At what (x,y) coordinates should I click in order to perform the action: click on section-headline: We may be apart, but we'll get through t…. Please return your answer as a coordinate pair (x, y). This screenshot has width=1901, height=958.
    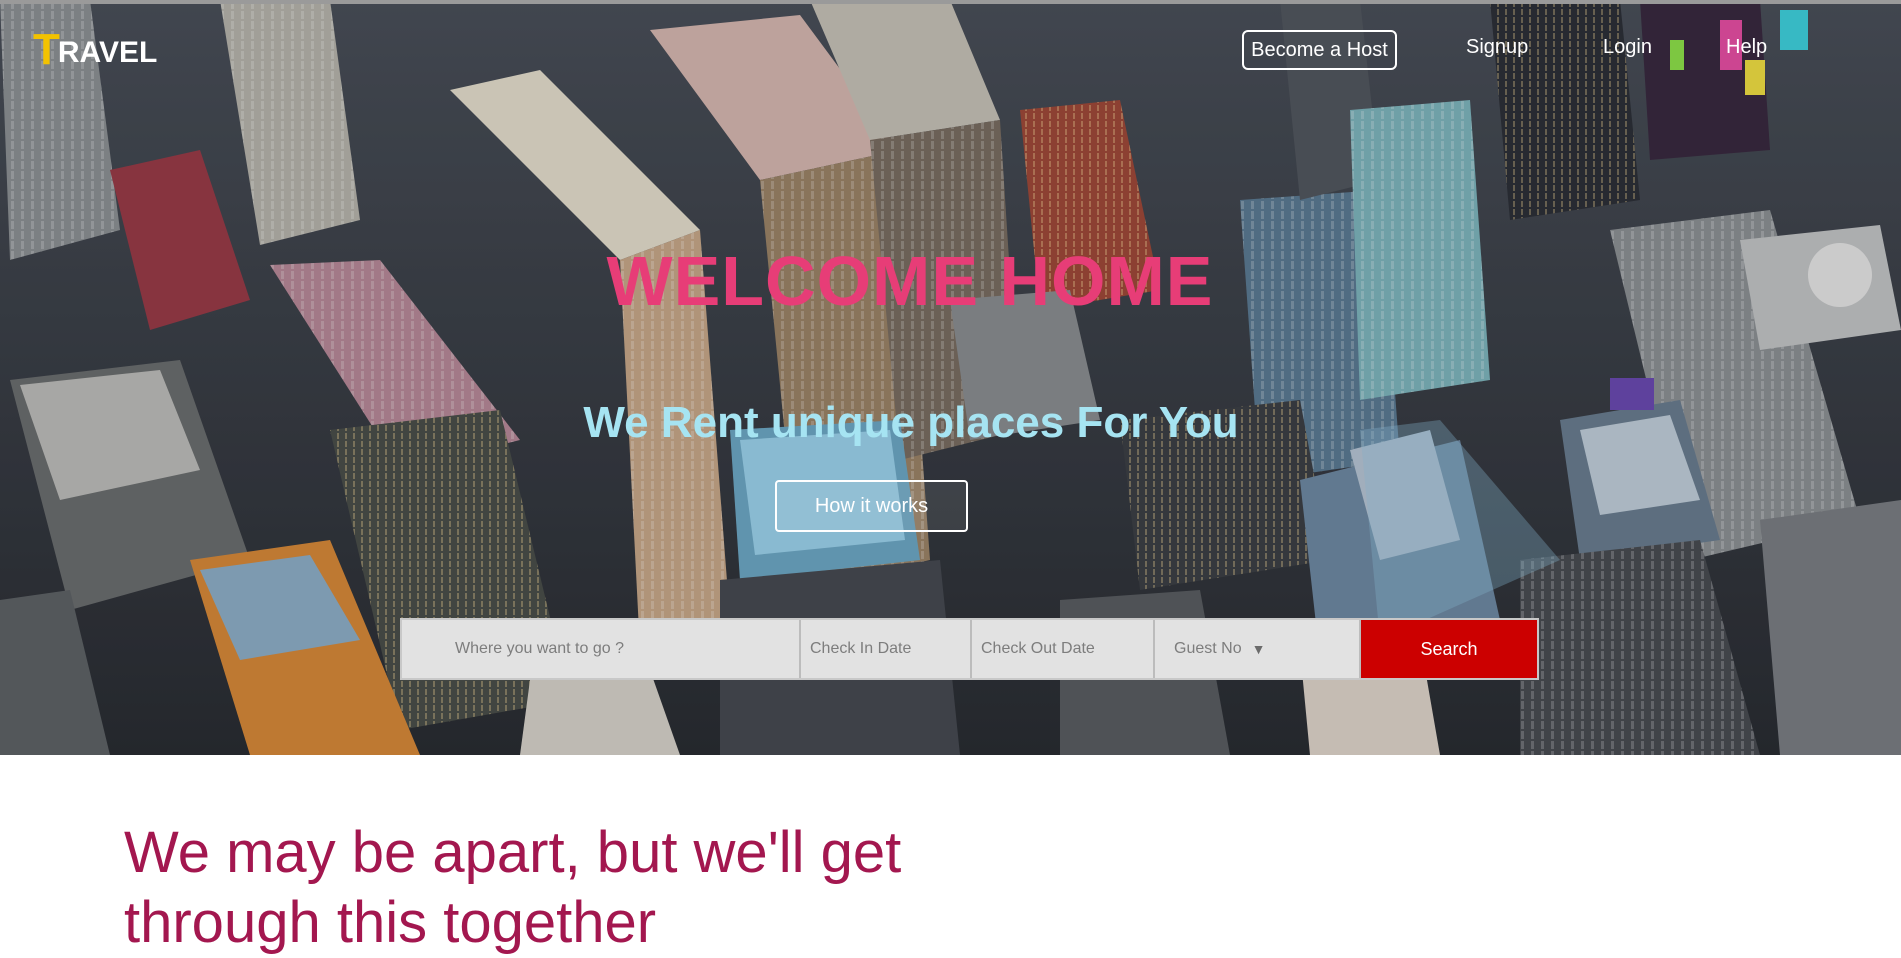
    Looking at the image, I should click on (513, 887).